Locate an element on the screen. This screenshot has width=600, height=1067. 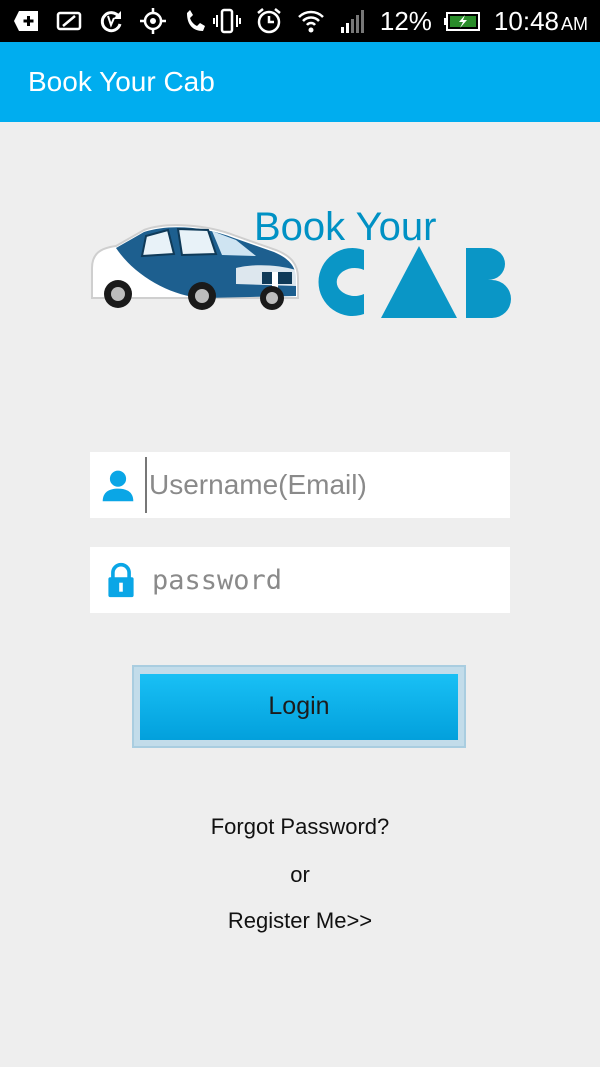
clock: 10:48 AM is located at coordinates (540, 20).